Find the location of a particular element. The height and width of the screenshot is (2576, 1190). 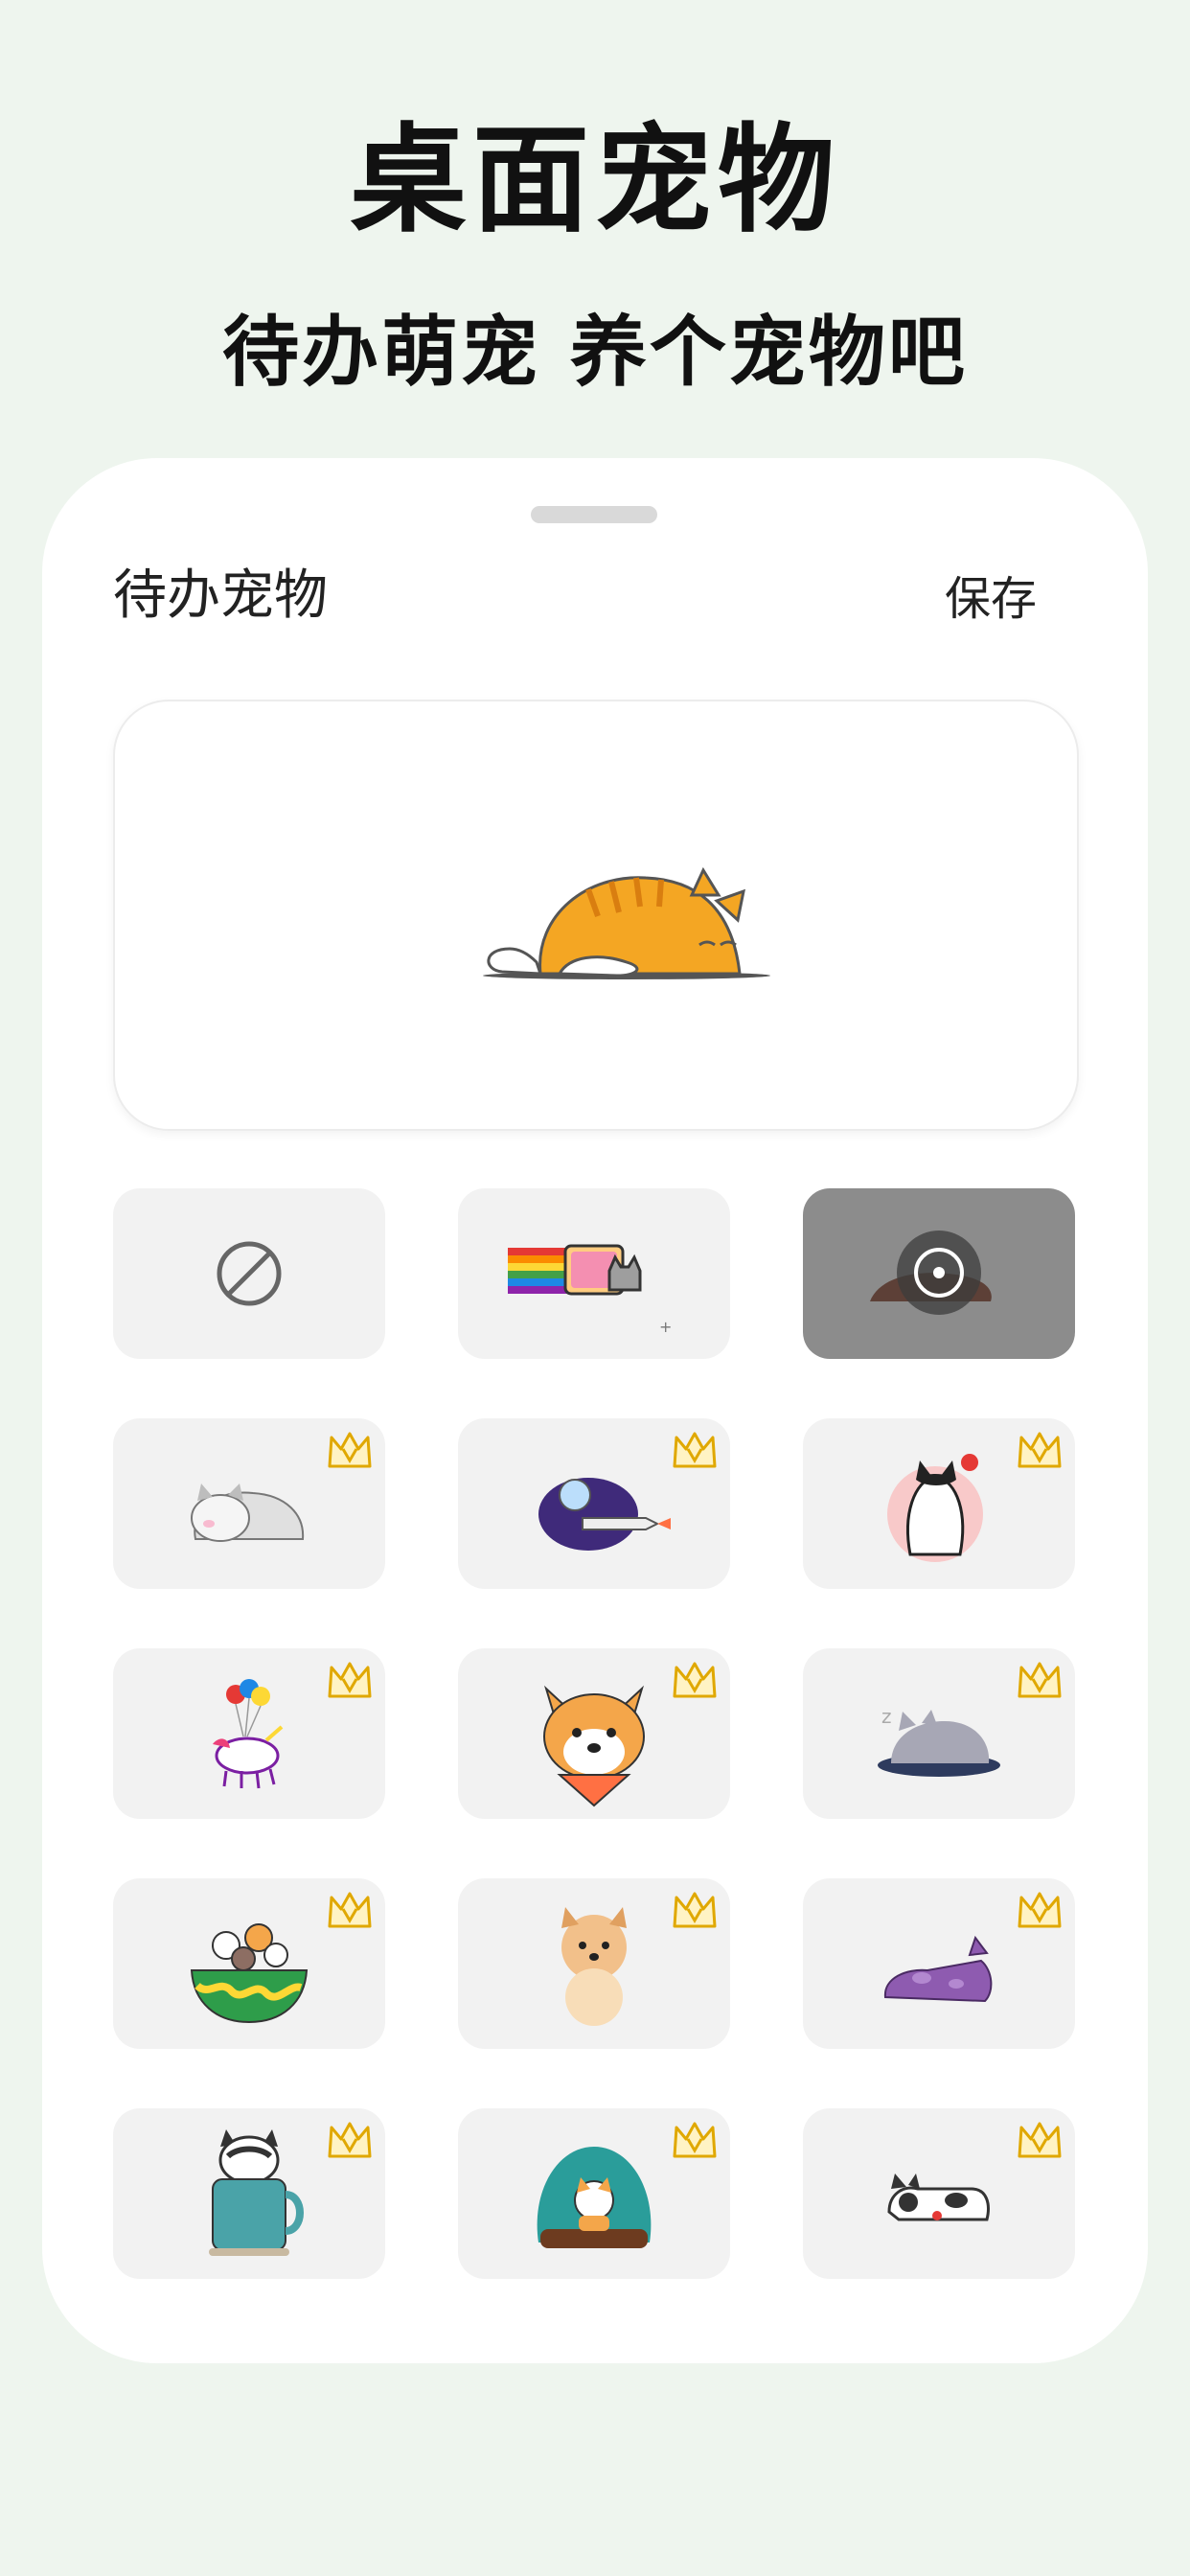

hero-title: 桌面宠物 is located at coordinates (595, 180).